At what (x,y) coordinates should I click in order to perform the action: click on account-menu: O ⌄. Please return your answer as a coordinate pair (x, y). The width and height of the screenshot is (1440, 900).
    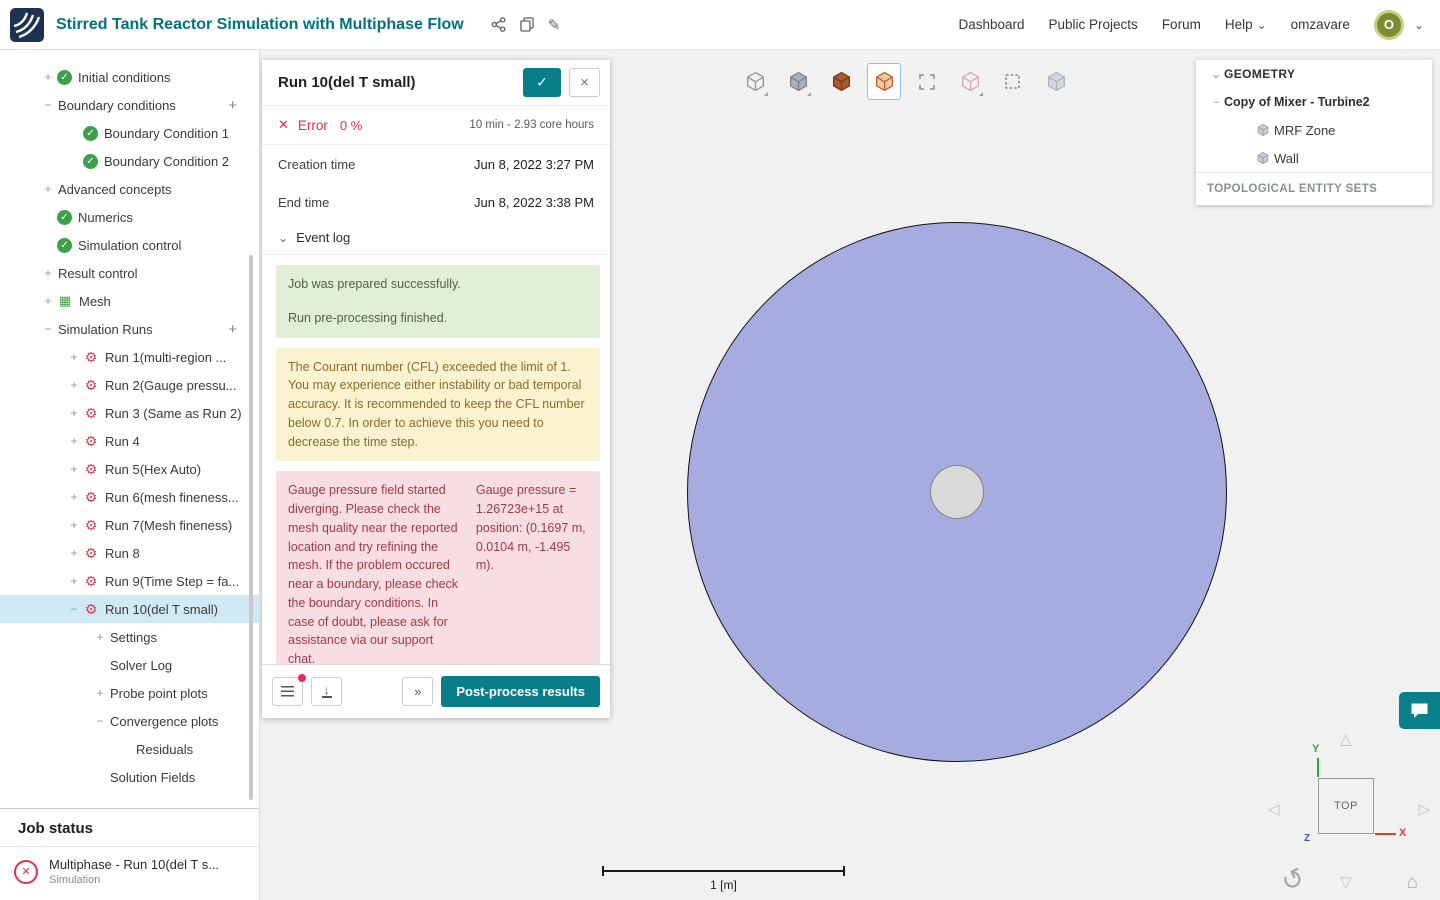
    Looking at the image, I should click on (1398, 24).